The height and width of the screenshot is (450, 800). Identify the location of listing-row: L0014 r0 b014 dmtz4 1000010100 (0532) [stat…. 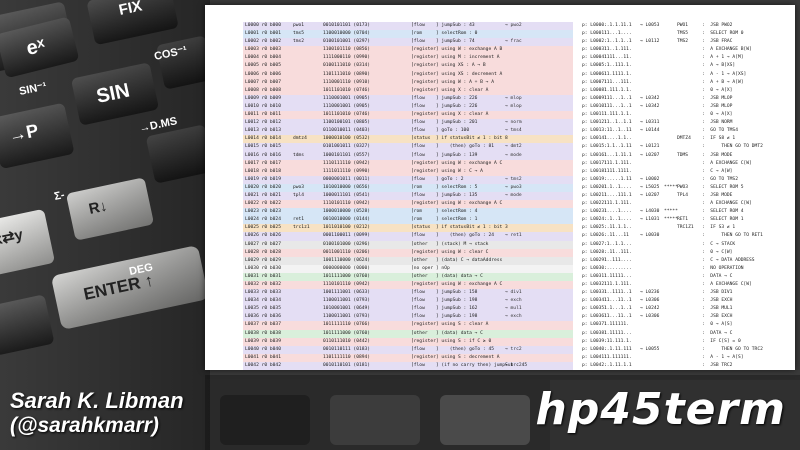
(408, 139).